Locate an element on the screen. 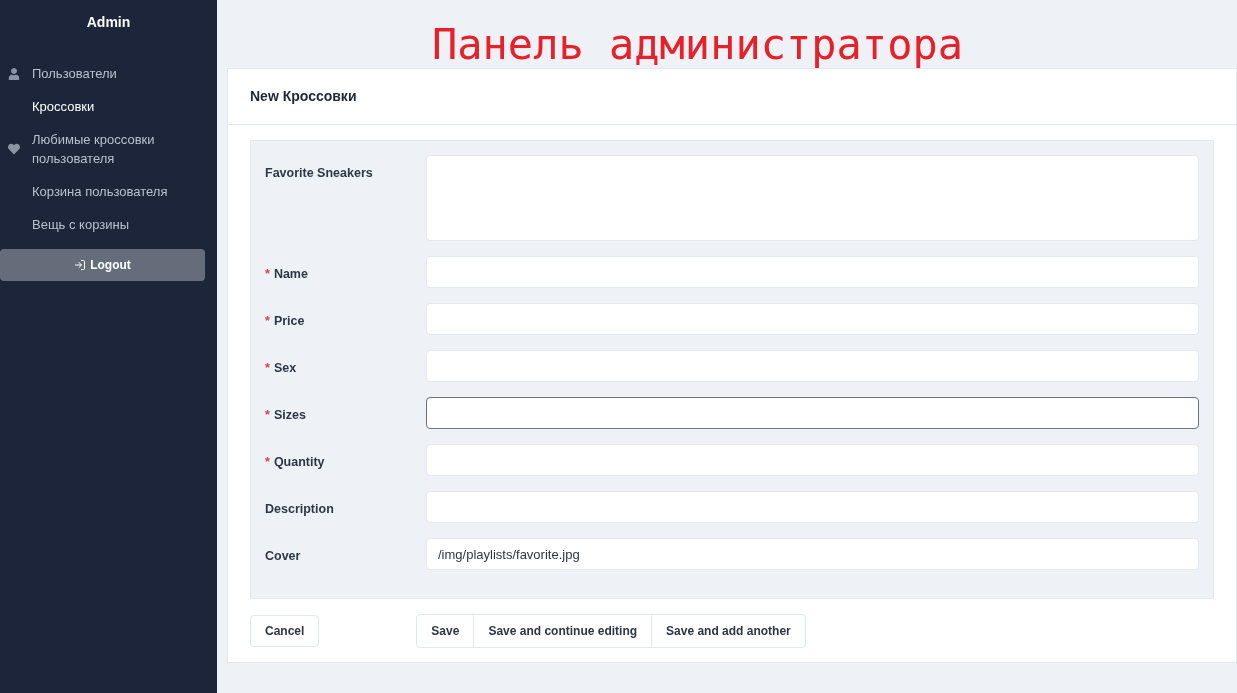 Image resolution: width=1237 pixels, height=693 pixels. banner-title: Панель администратора is located at coordinates (697, 45).